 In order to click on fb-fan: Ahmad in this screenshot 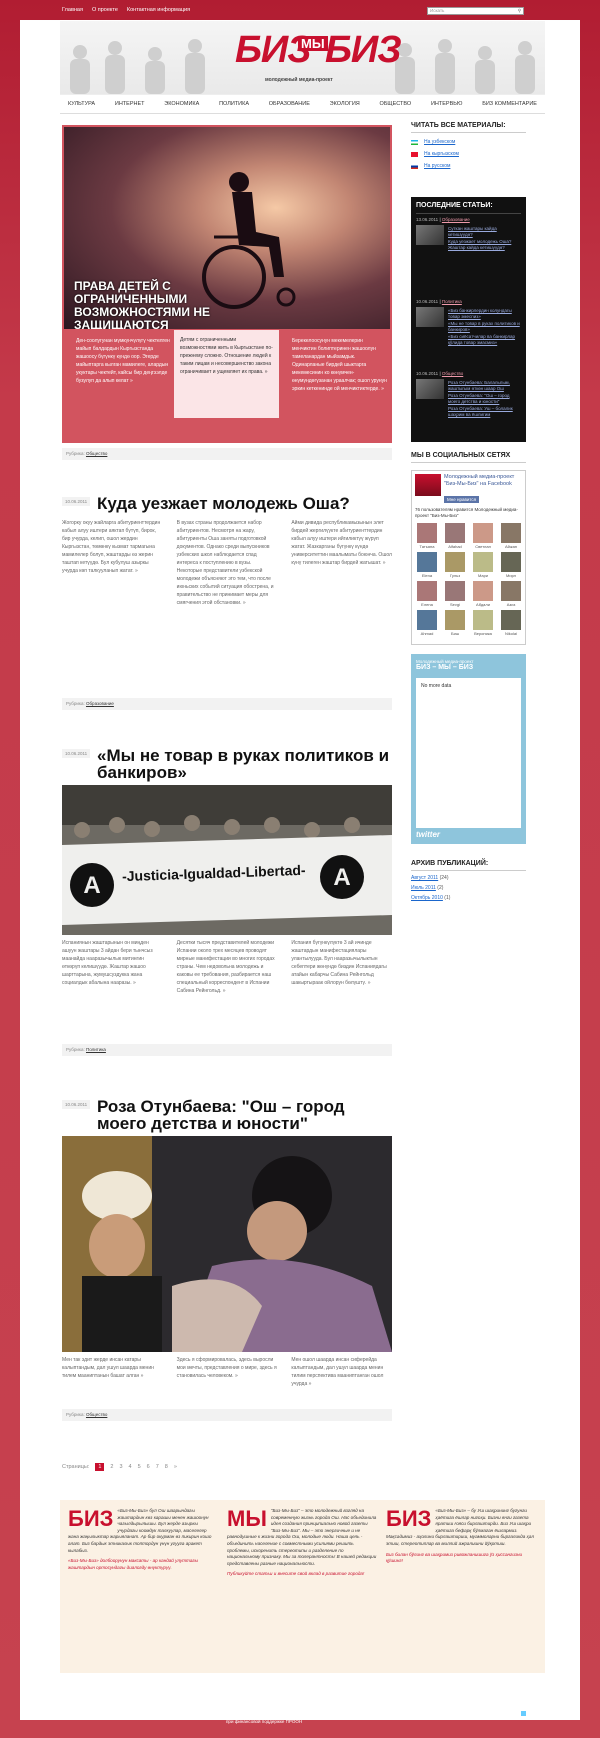, I will do `click(427, 623)`.